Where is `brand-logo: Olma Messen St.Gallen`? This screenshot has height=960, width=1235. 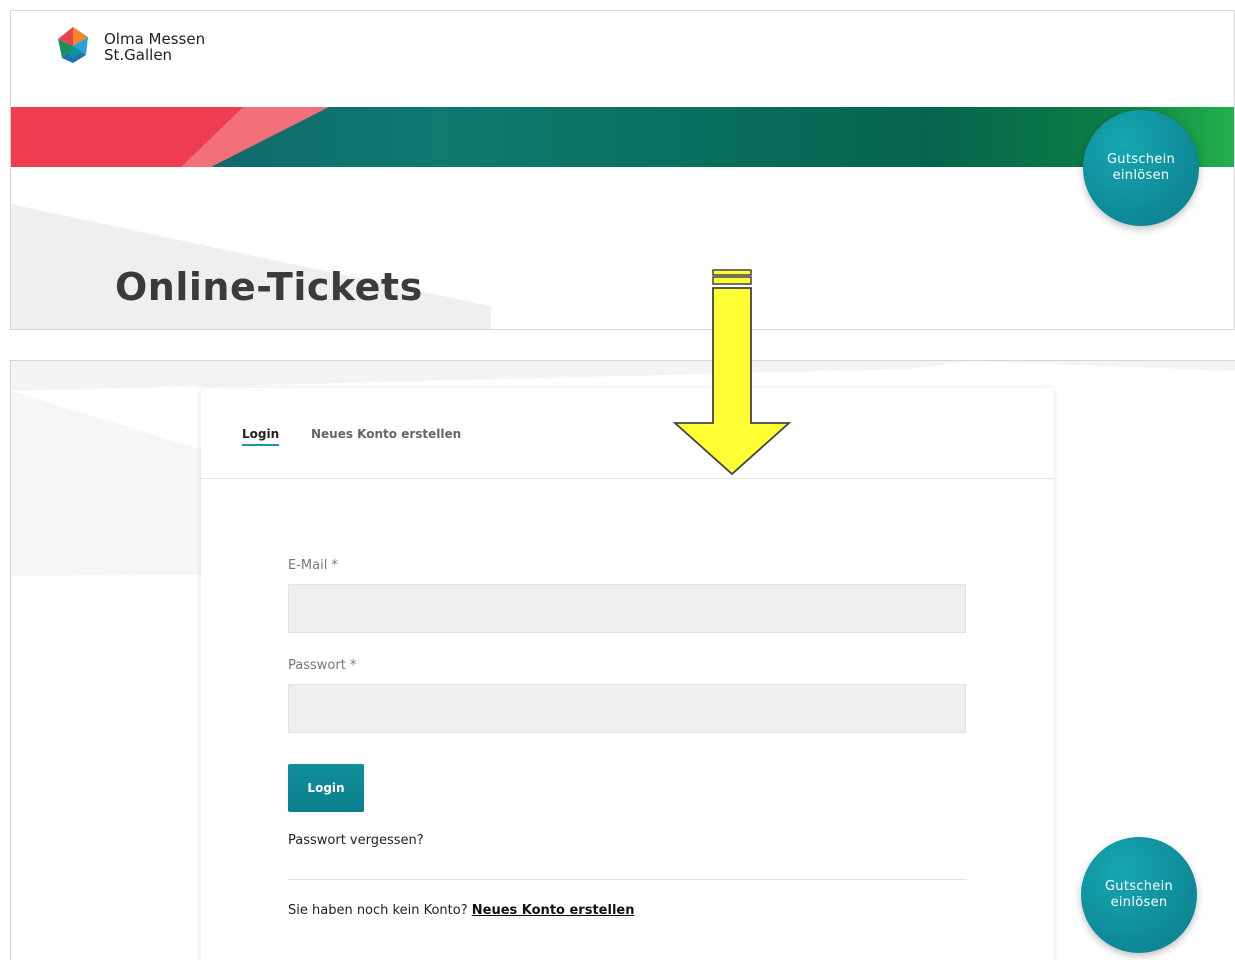 brand-logo: Olma Messen St.Gallen is located at coordinates (129, 47).